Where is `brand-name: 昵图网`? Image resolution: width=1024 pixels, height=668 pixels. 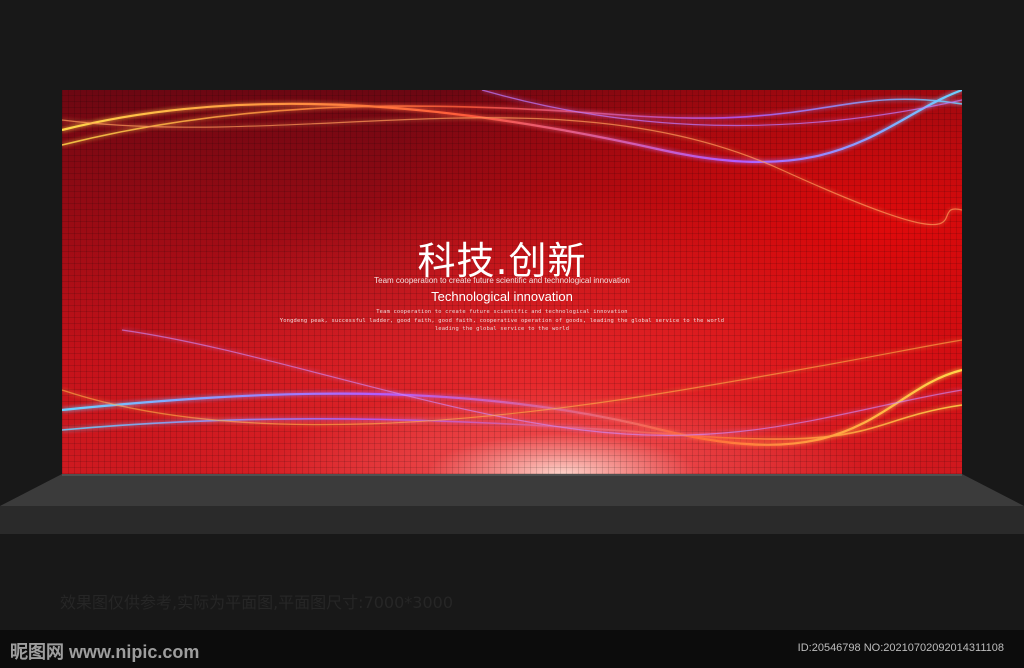 brand-name: 昵图网 is located at coordinates (37, 652).